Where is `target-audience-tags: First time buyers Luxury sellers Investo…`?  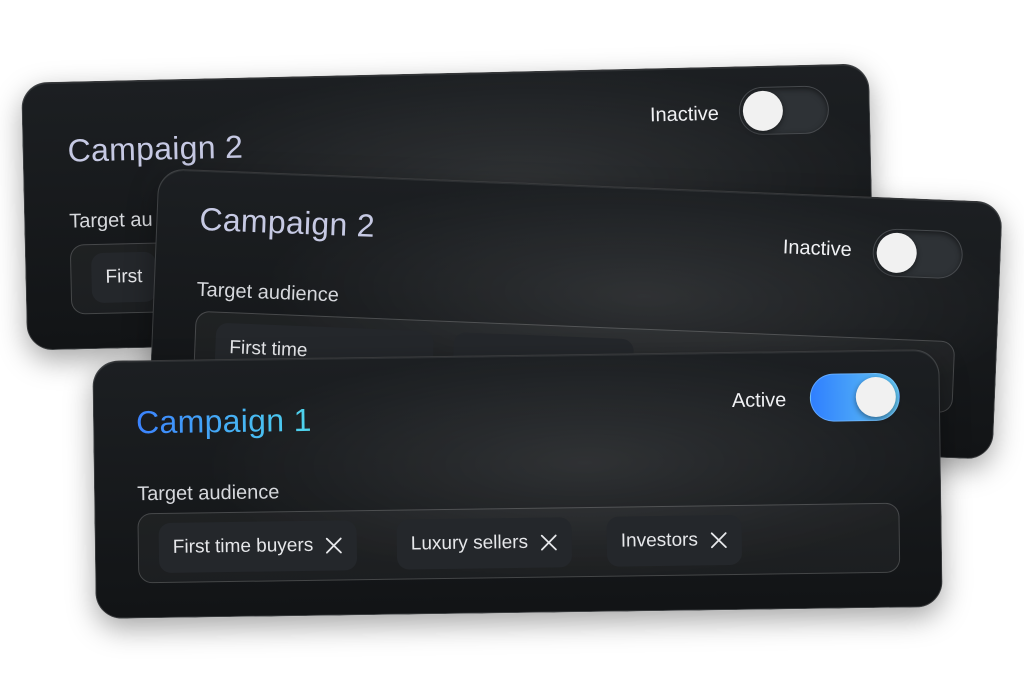
target-audience-tags: First time buyers Luxury sellers Investo… is located at coordinates (519, 543).